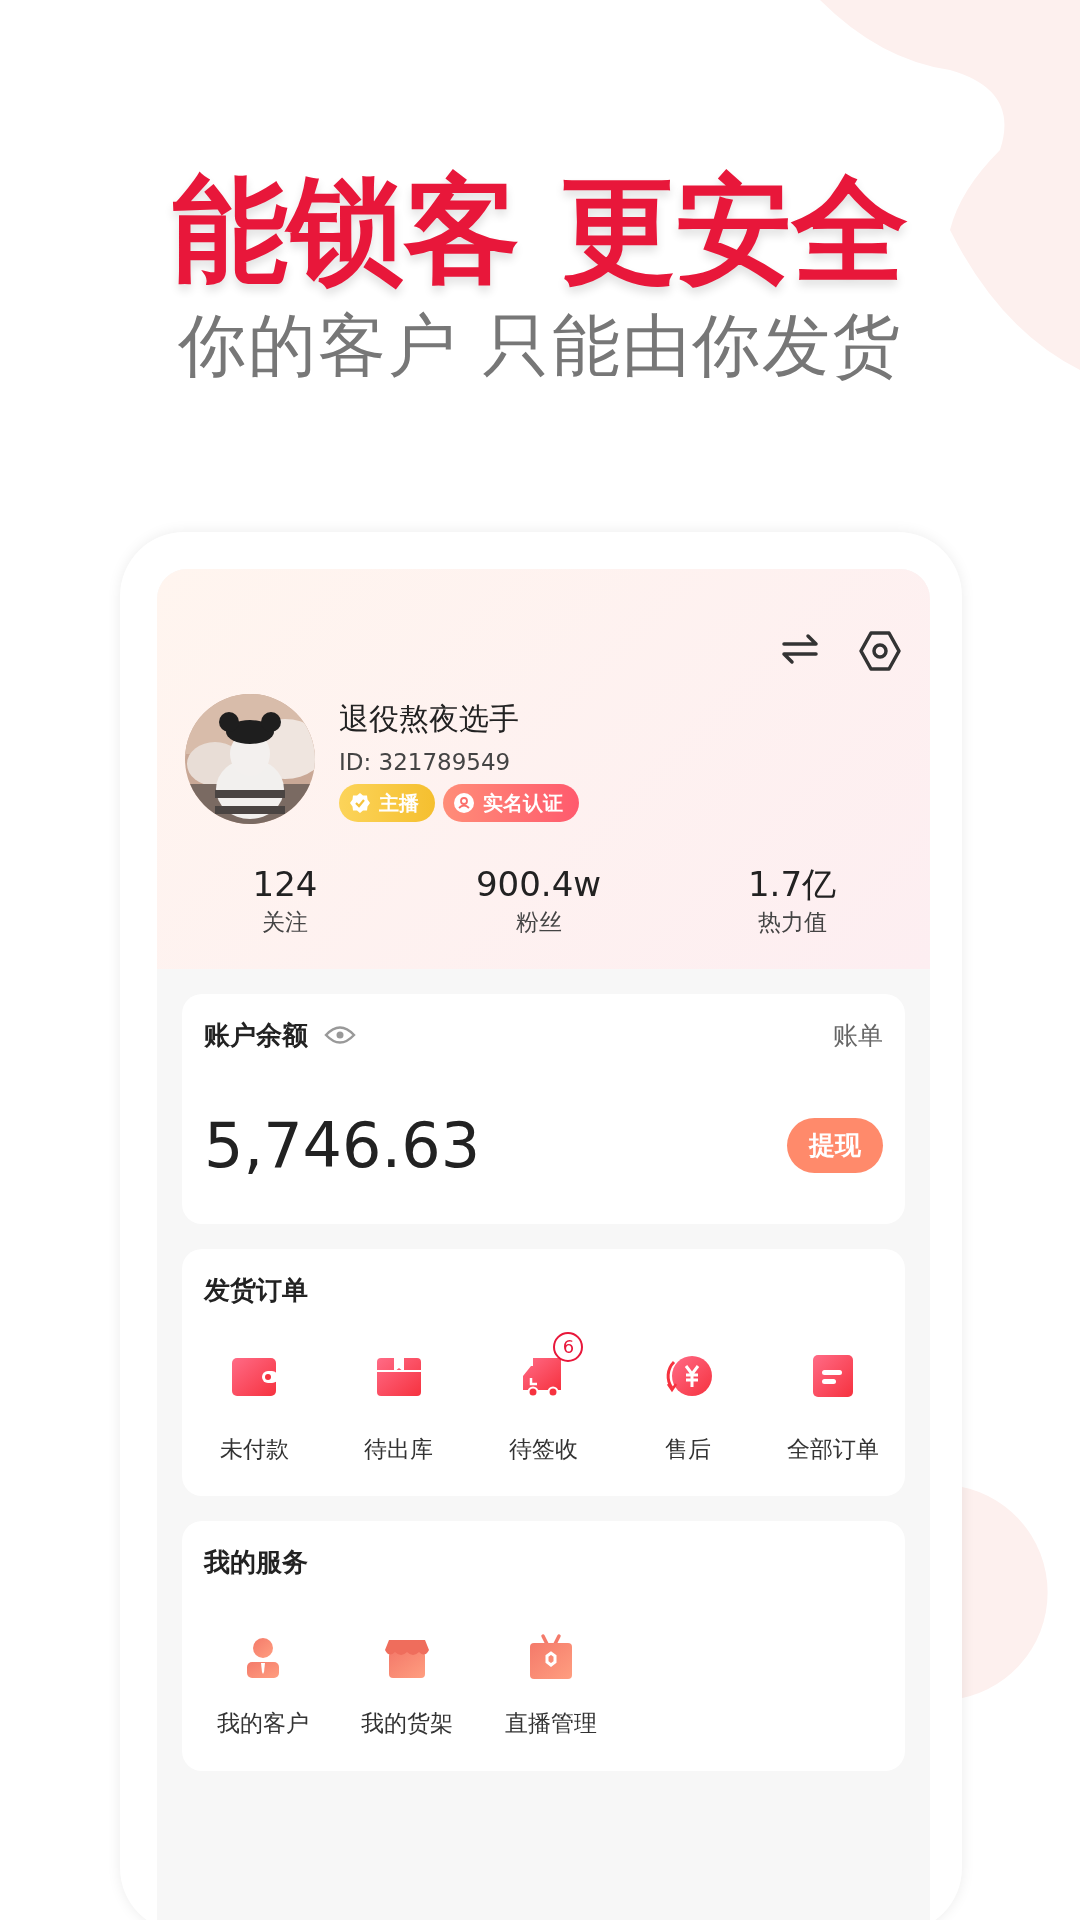 This screenshot has width=1080, height=1920. What do you see at coordinates (340, 1035) in the screenshot?
I see `eye-icon` at bounding box center [340, 1035].